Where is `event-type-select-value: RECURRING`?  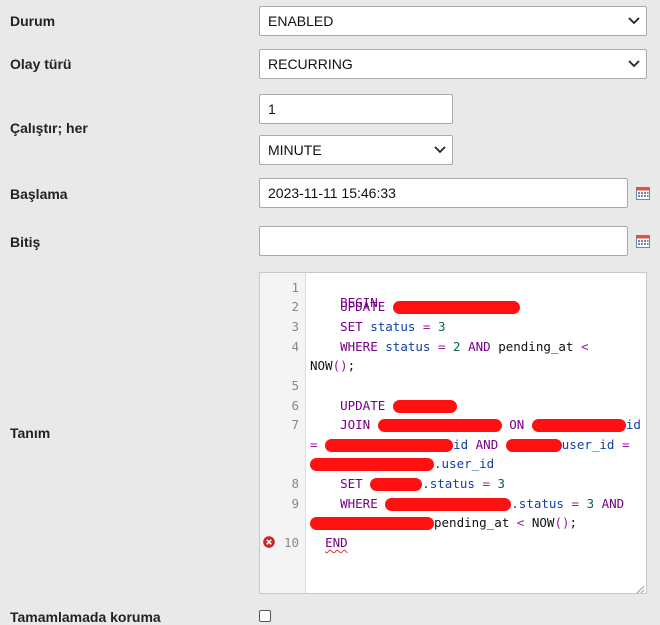 event-type-select-value: RECURRING is located at coordinates (310, 64).